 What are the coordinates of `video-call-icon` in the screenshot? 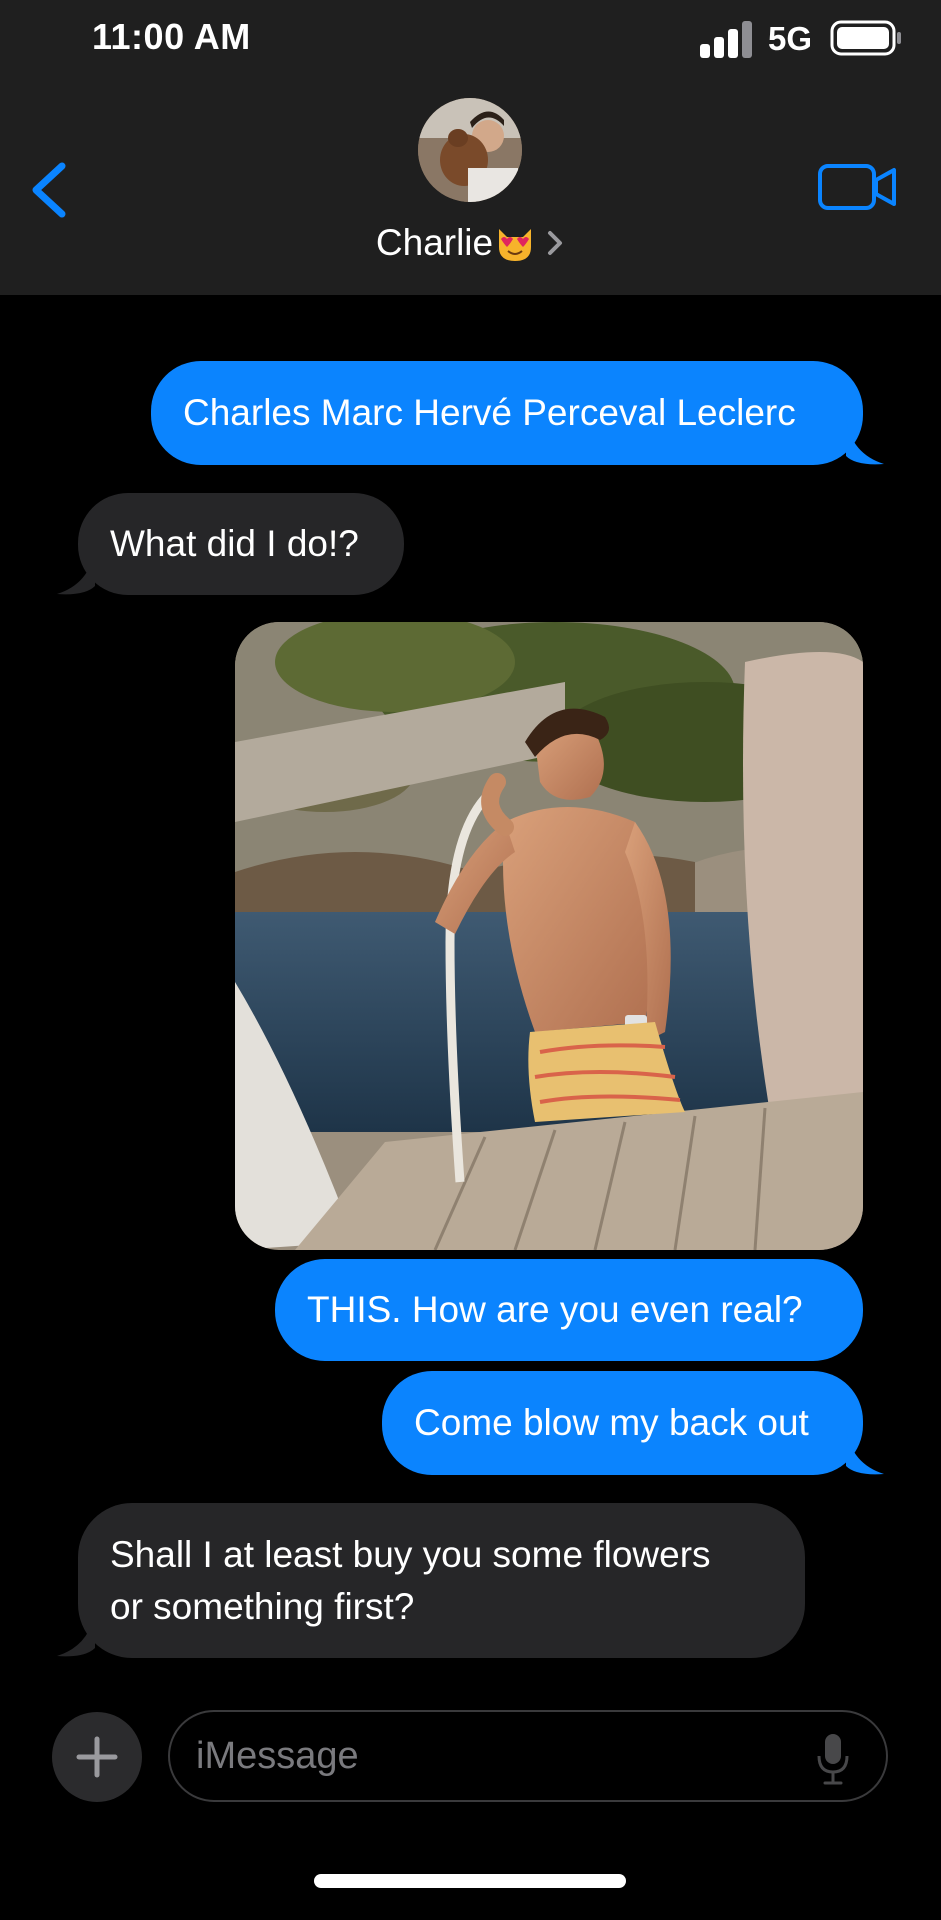 It's located at (858, 187).